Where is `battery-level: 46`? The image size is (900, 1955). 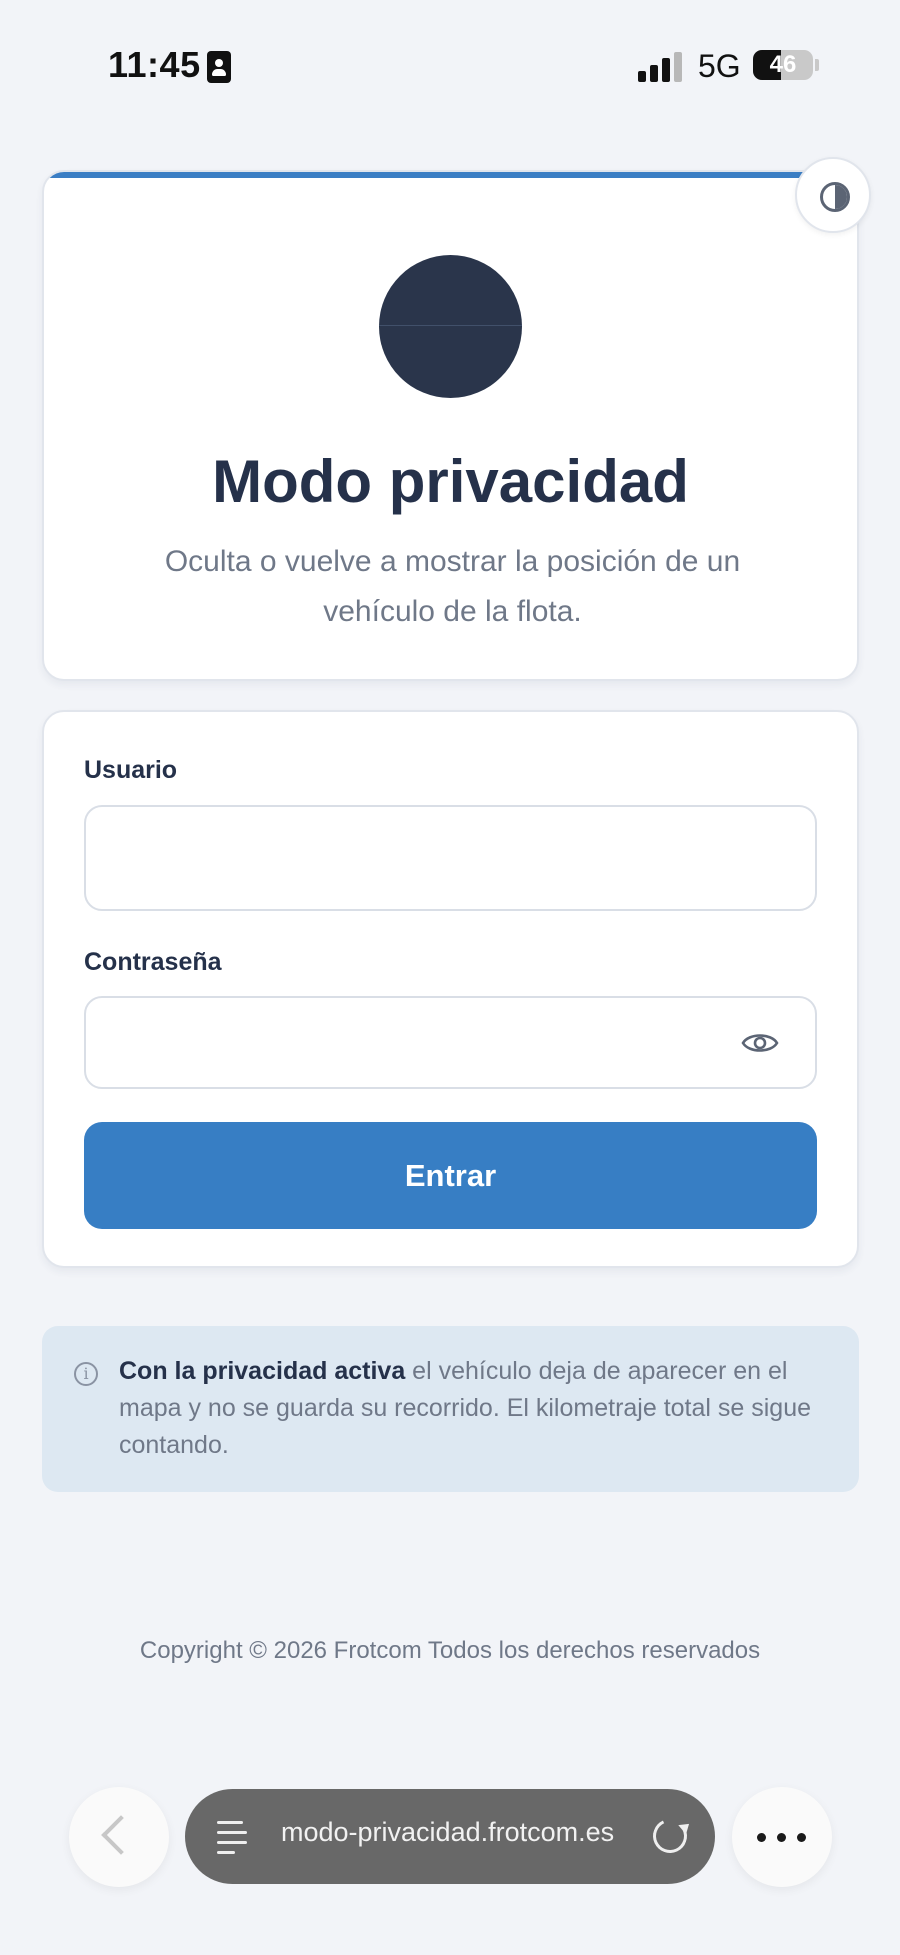 battery-level: 46 is located at coordinates (783, 64).